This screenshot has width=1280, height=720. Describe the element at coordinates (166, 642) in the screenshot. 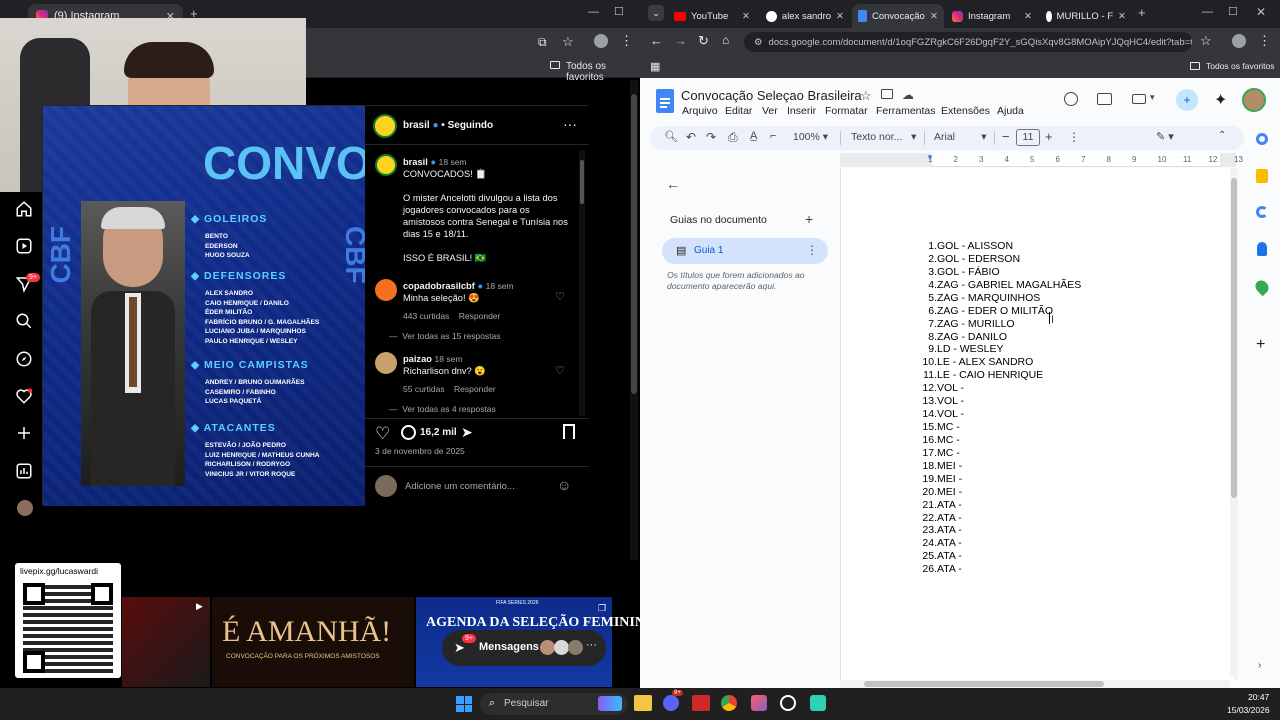

I see `reel-thumbnail-1: ▶` at that location.